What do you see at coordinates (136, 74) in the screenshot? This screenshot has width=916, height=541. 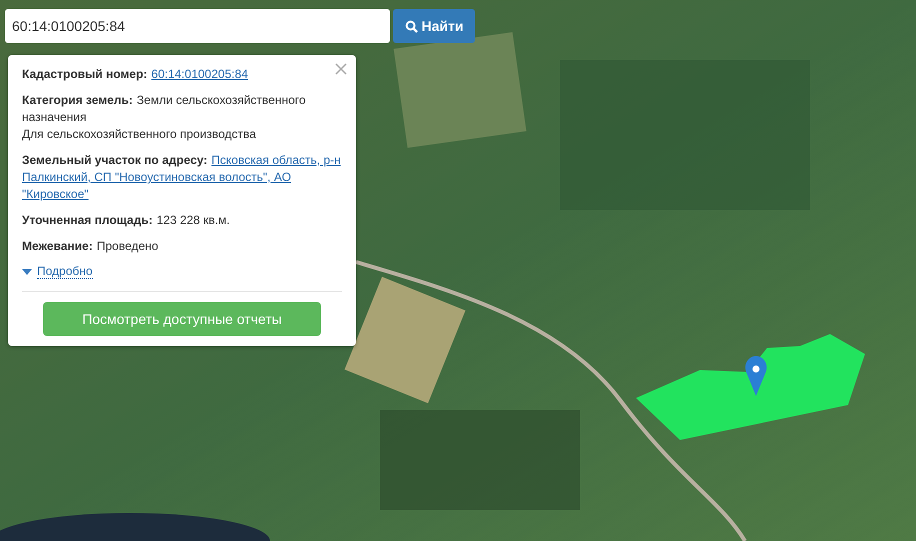 I see `info-row-text: Кадастровый номер: 60:14:0100205:84` at bounding box center [136, 74].